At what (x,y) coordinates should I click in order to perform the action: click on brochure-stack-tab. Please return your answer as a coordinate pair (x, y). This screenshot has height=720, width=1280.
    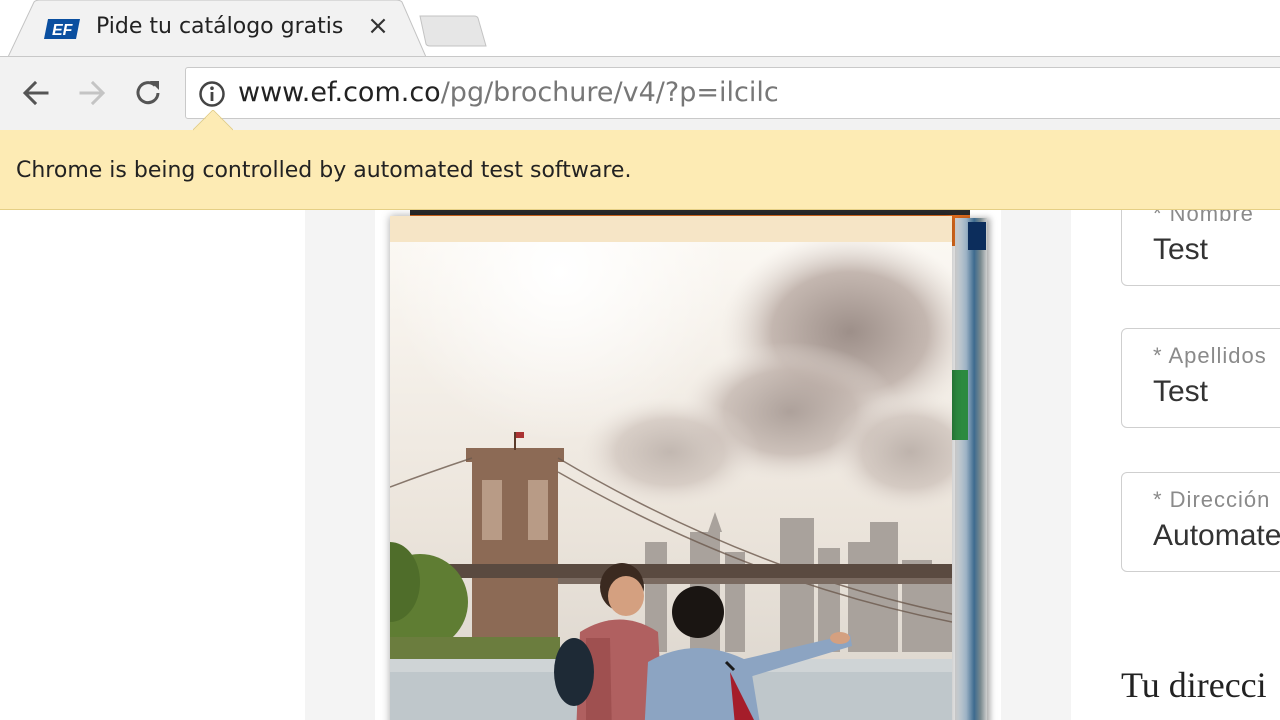
    Looking at the image, I should click on (977, 236).